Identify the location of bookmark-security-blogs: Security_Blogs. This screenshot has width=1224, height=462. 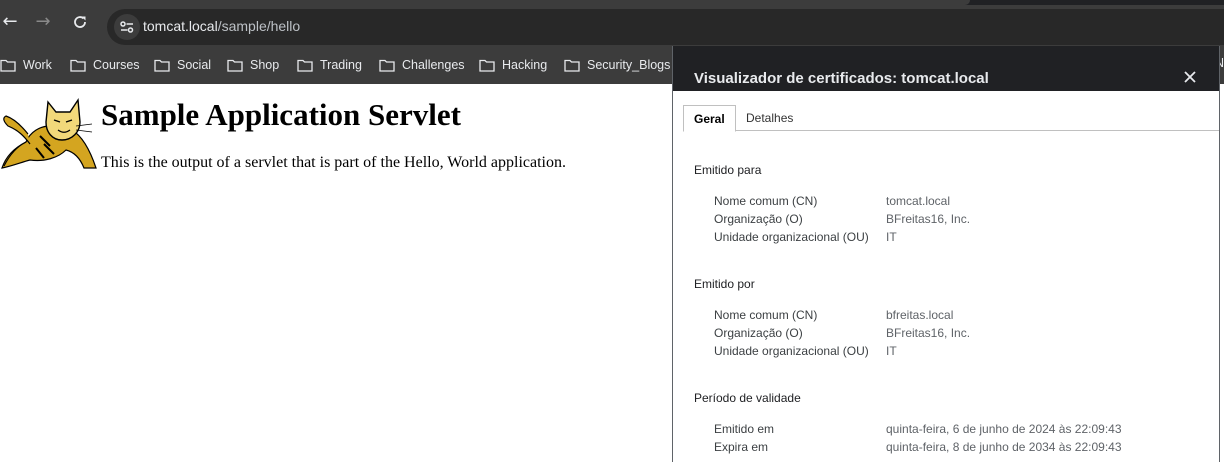
(617, 65).